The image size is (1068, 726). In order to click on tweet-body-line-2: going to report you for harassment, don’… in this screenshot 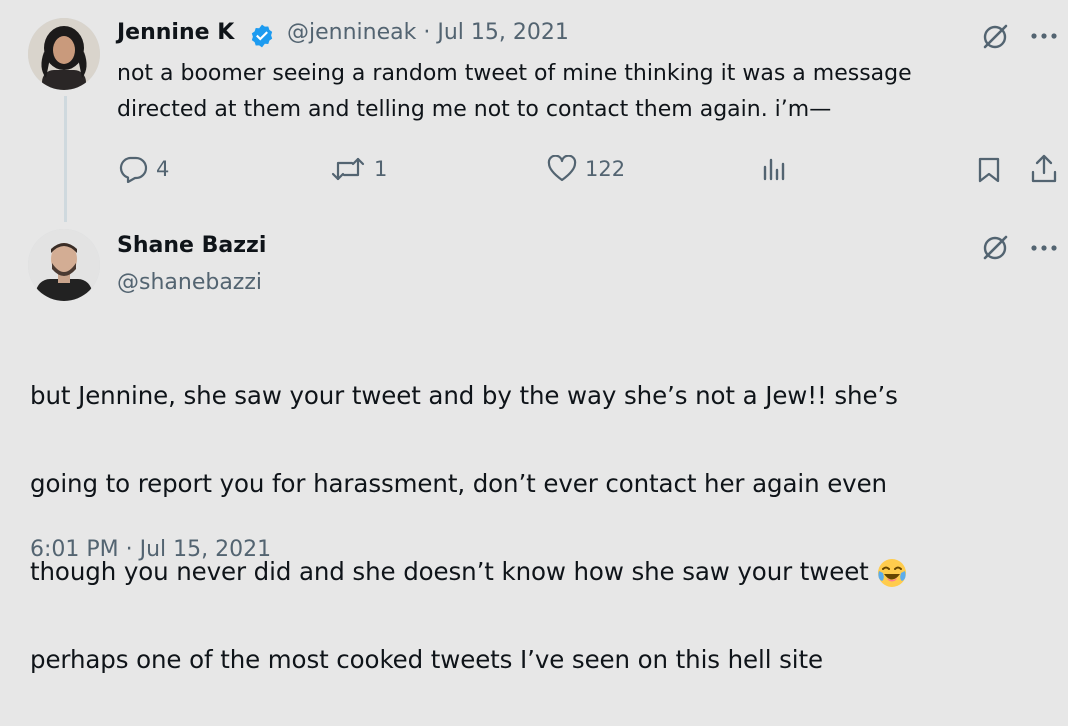, I will do `click(458, 483)`.